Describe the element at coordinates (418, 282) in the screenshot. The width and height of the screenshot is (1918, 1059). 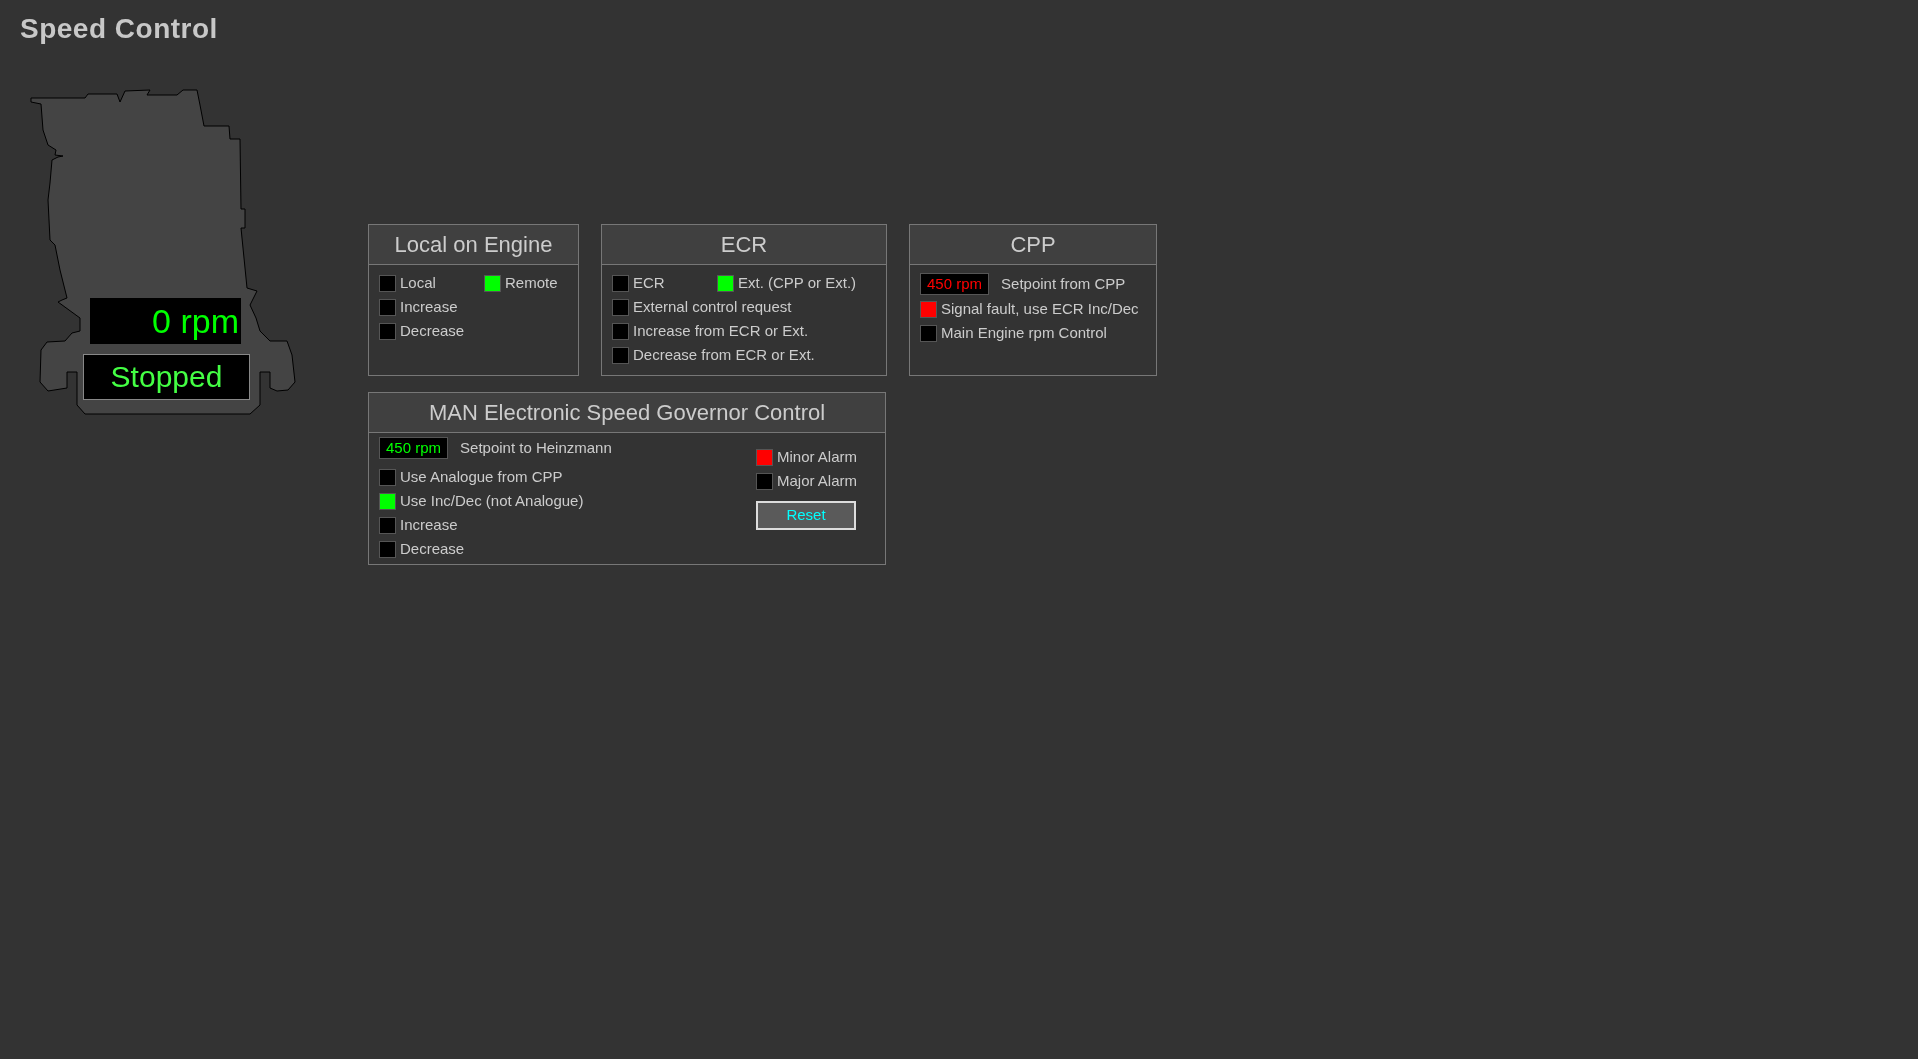
I see `indicator-label: Local` at that location.